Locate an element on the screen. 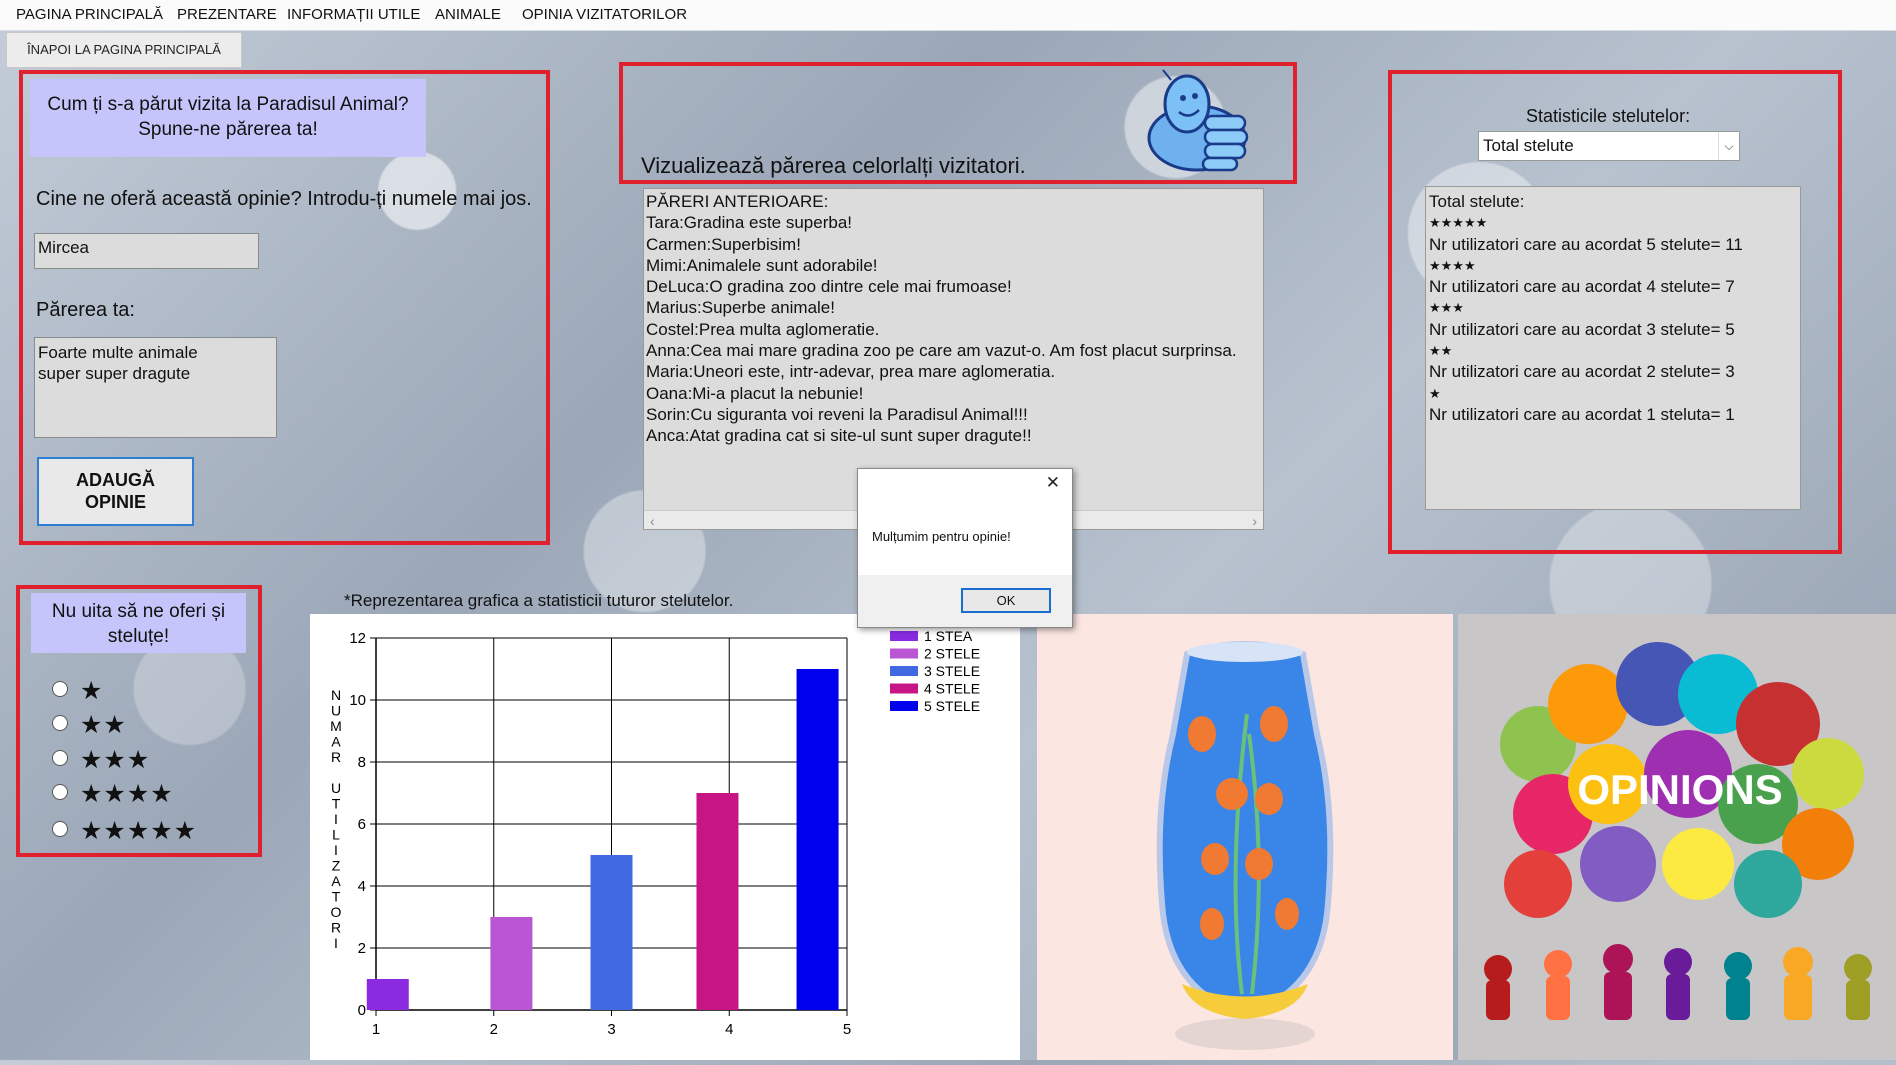  add-opinion-button-line2: OPINIE is located at coordinates (115, 502).